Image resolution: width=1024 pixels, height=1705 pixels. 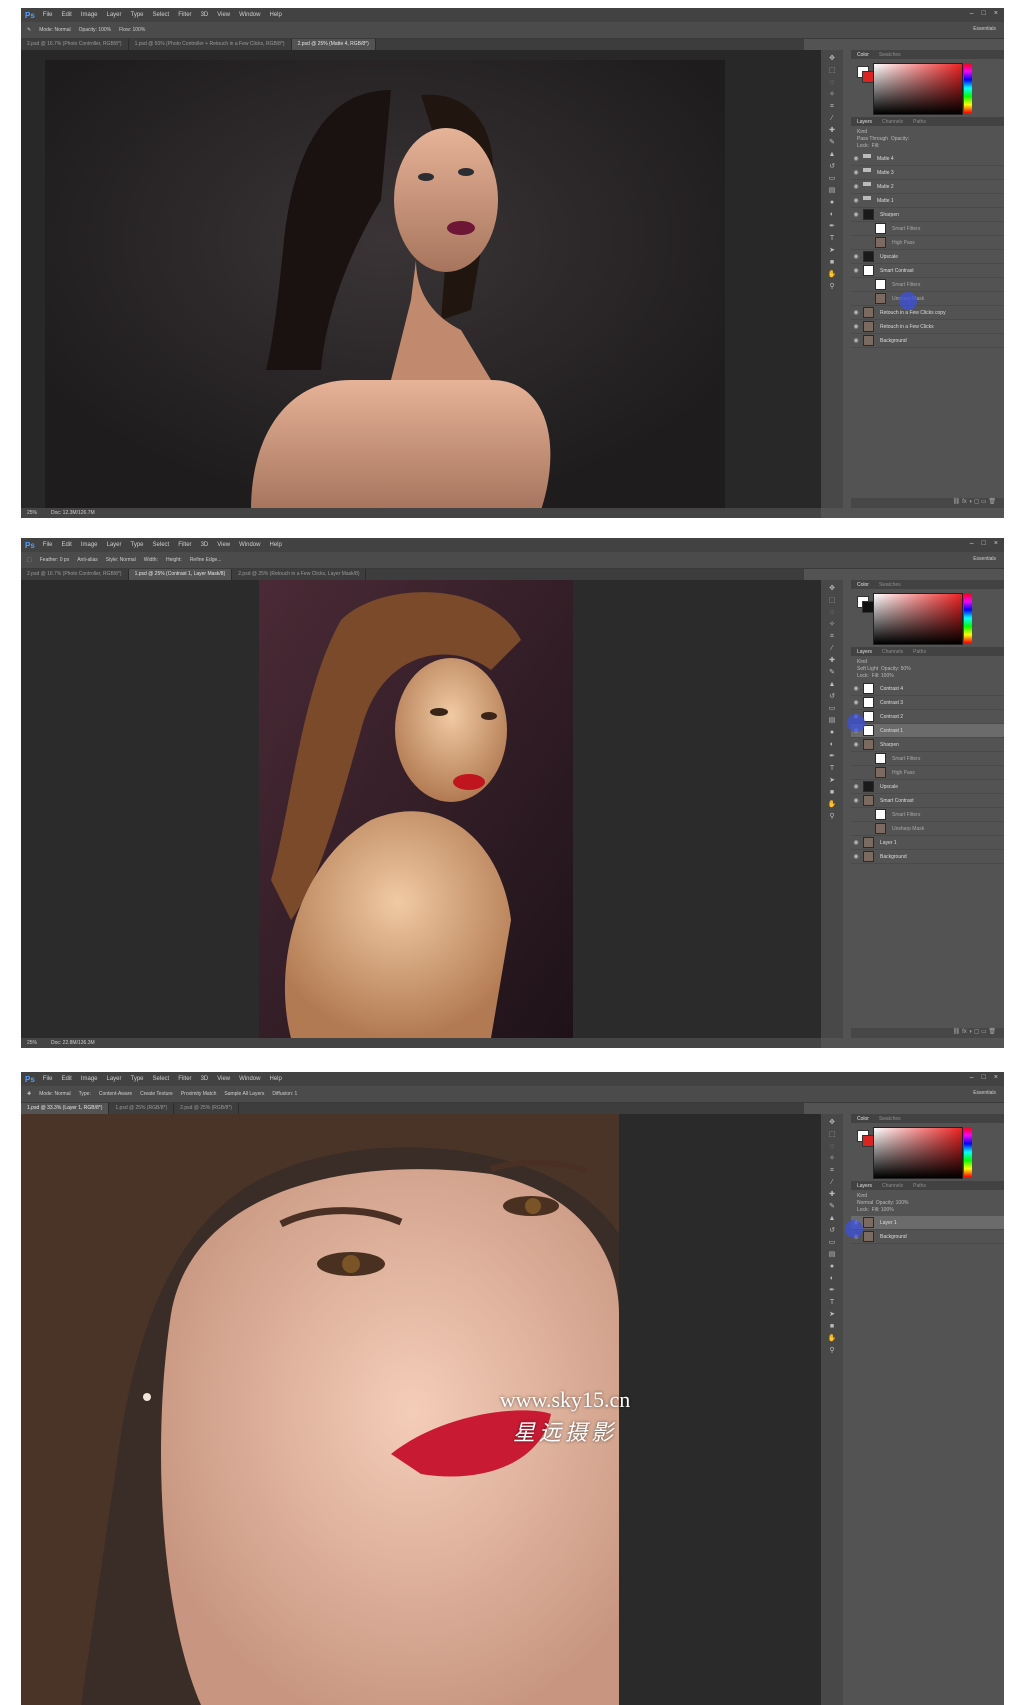 I want to click on blend-mode: Pass Through, so click(x=872, y=139).